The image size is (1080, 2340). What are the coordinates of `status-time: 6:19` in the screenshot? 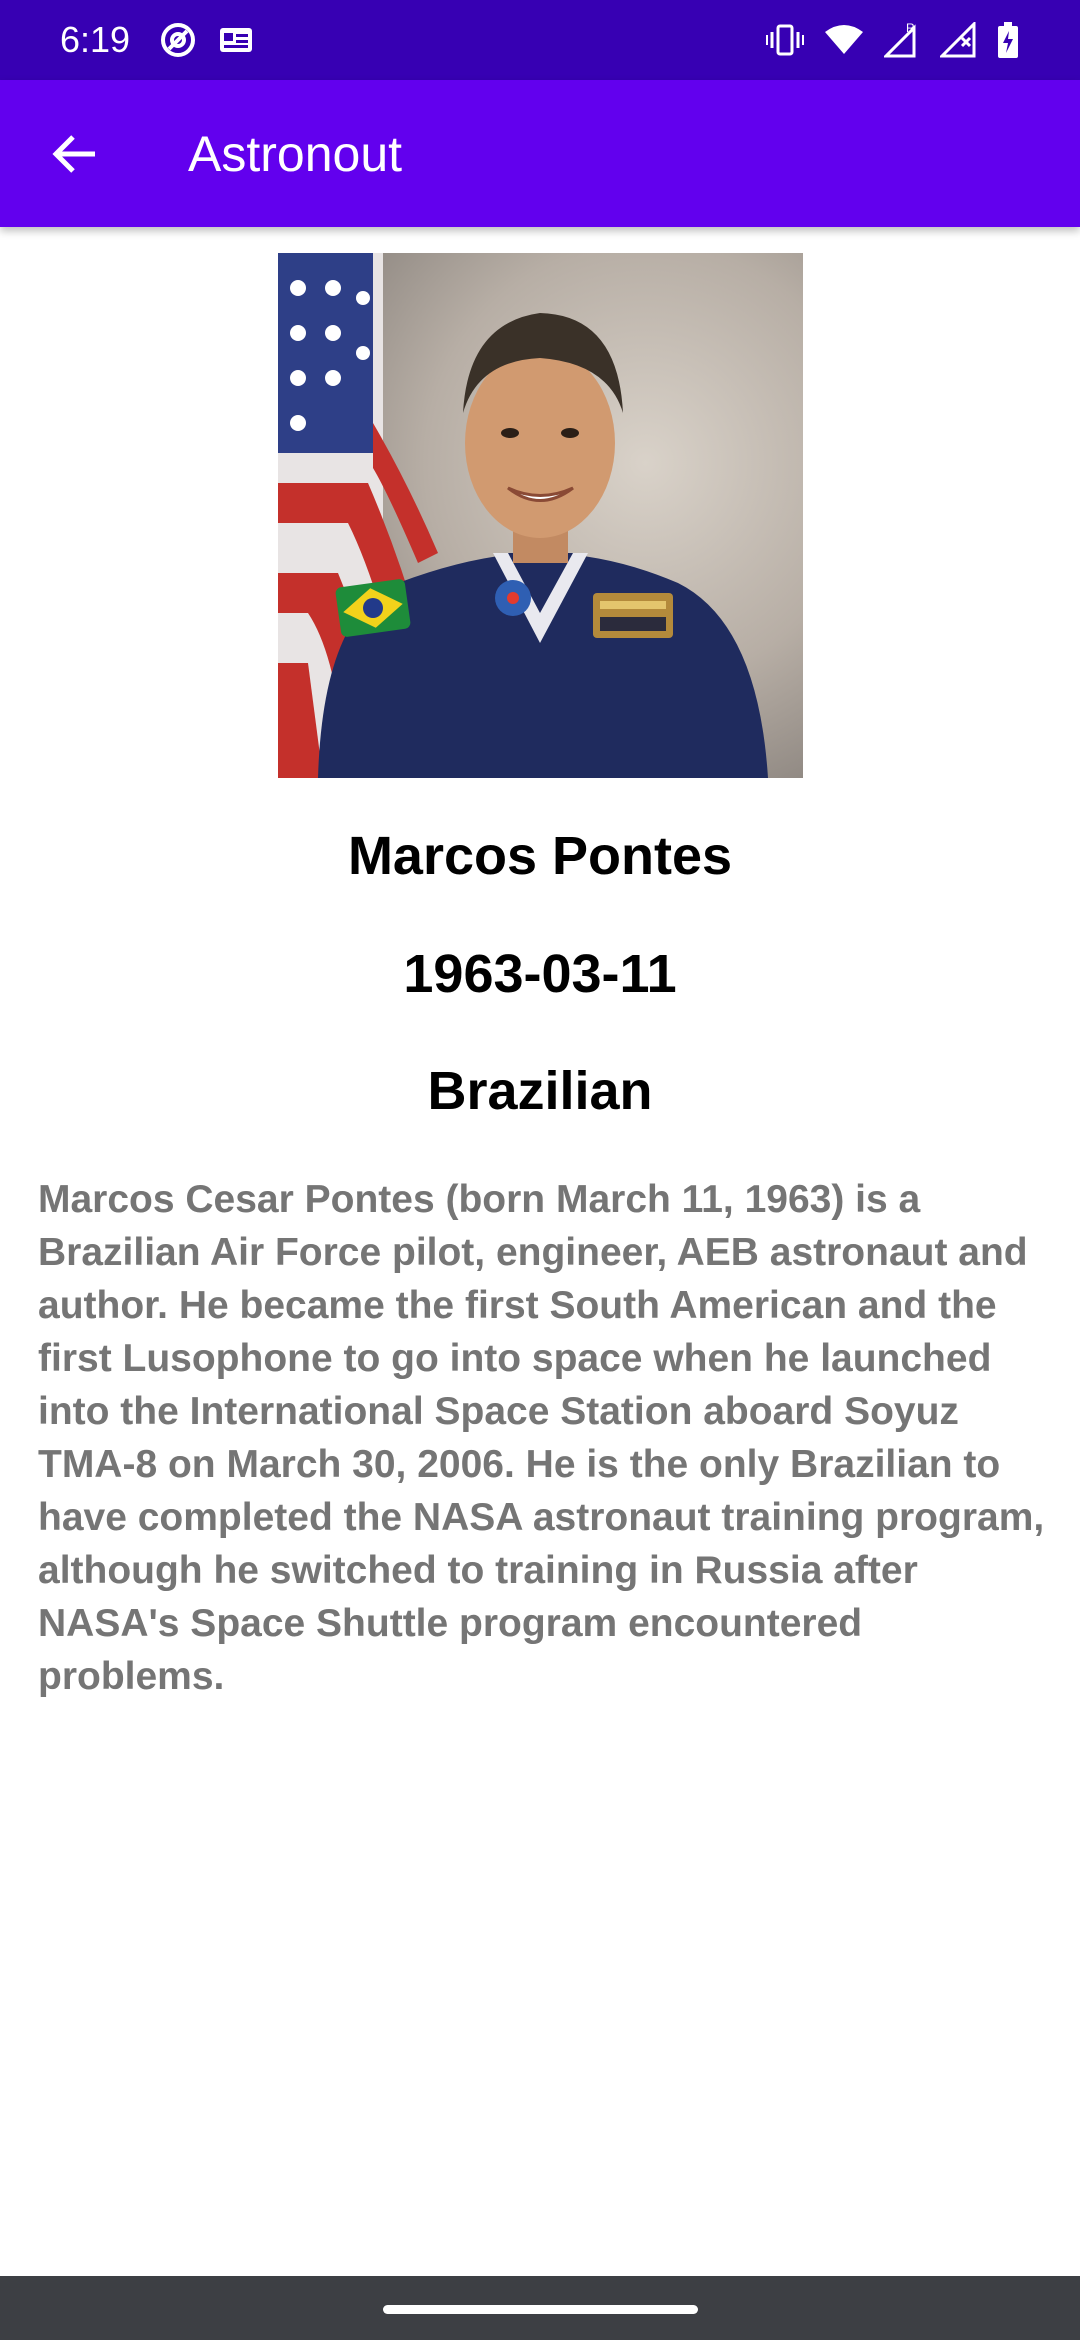 It's located at (95, 39).